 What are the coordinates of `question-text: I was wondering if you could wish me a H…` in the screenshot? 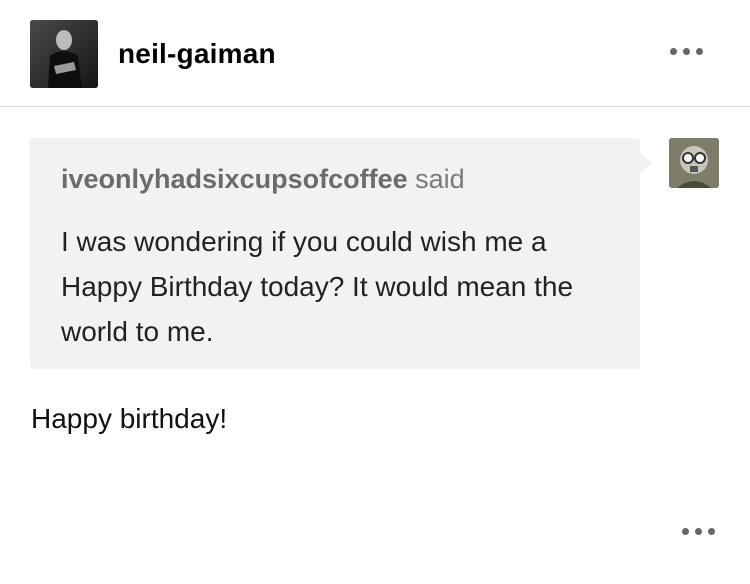 It's located at (317, 286).